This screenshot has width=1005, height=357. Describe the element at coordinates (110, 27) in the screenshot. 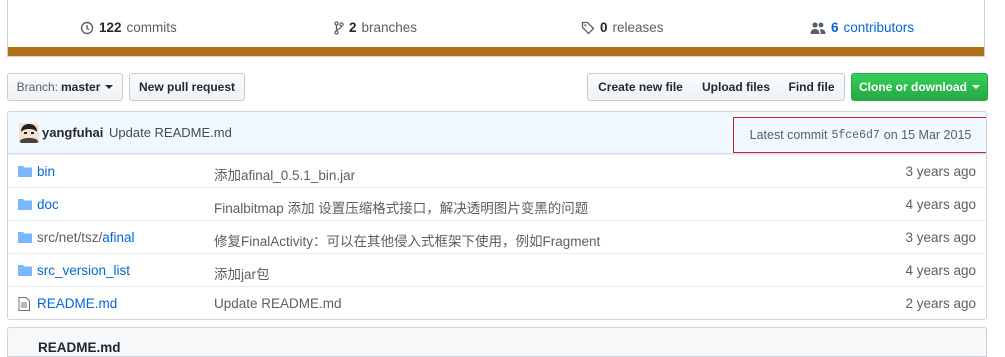

I see `commits-count: 122` at that location.